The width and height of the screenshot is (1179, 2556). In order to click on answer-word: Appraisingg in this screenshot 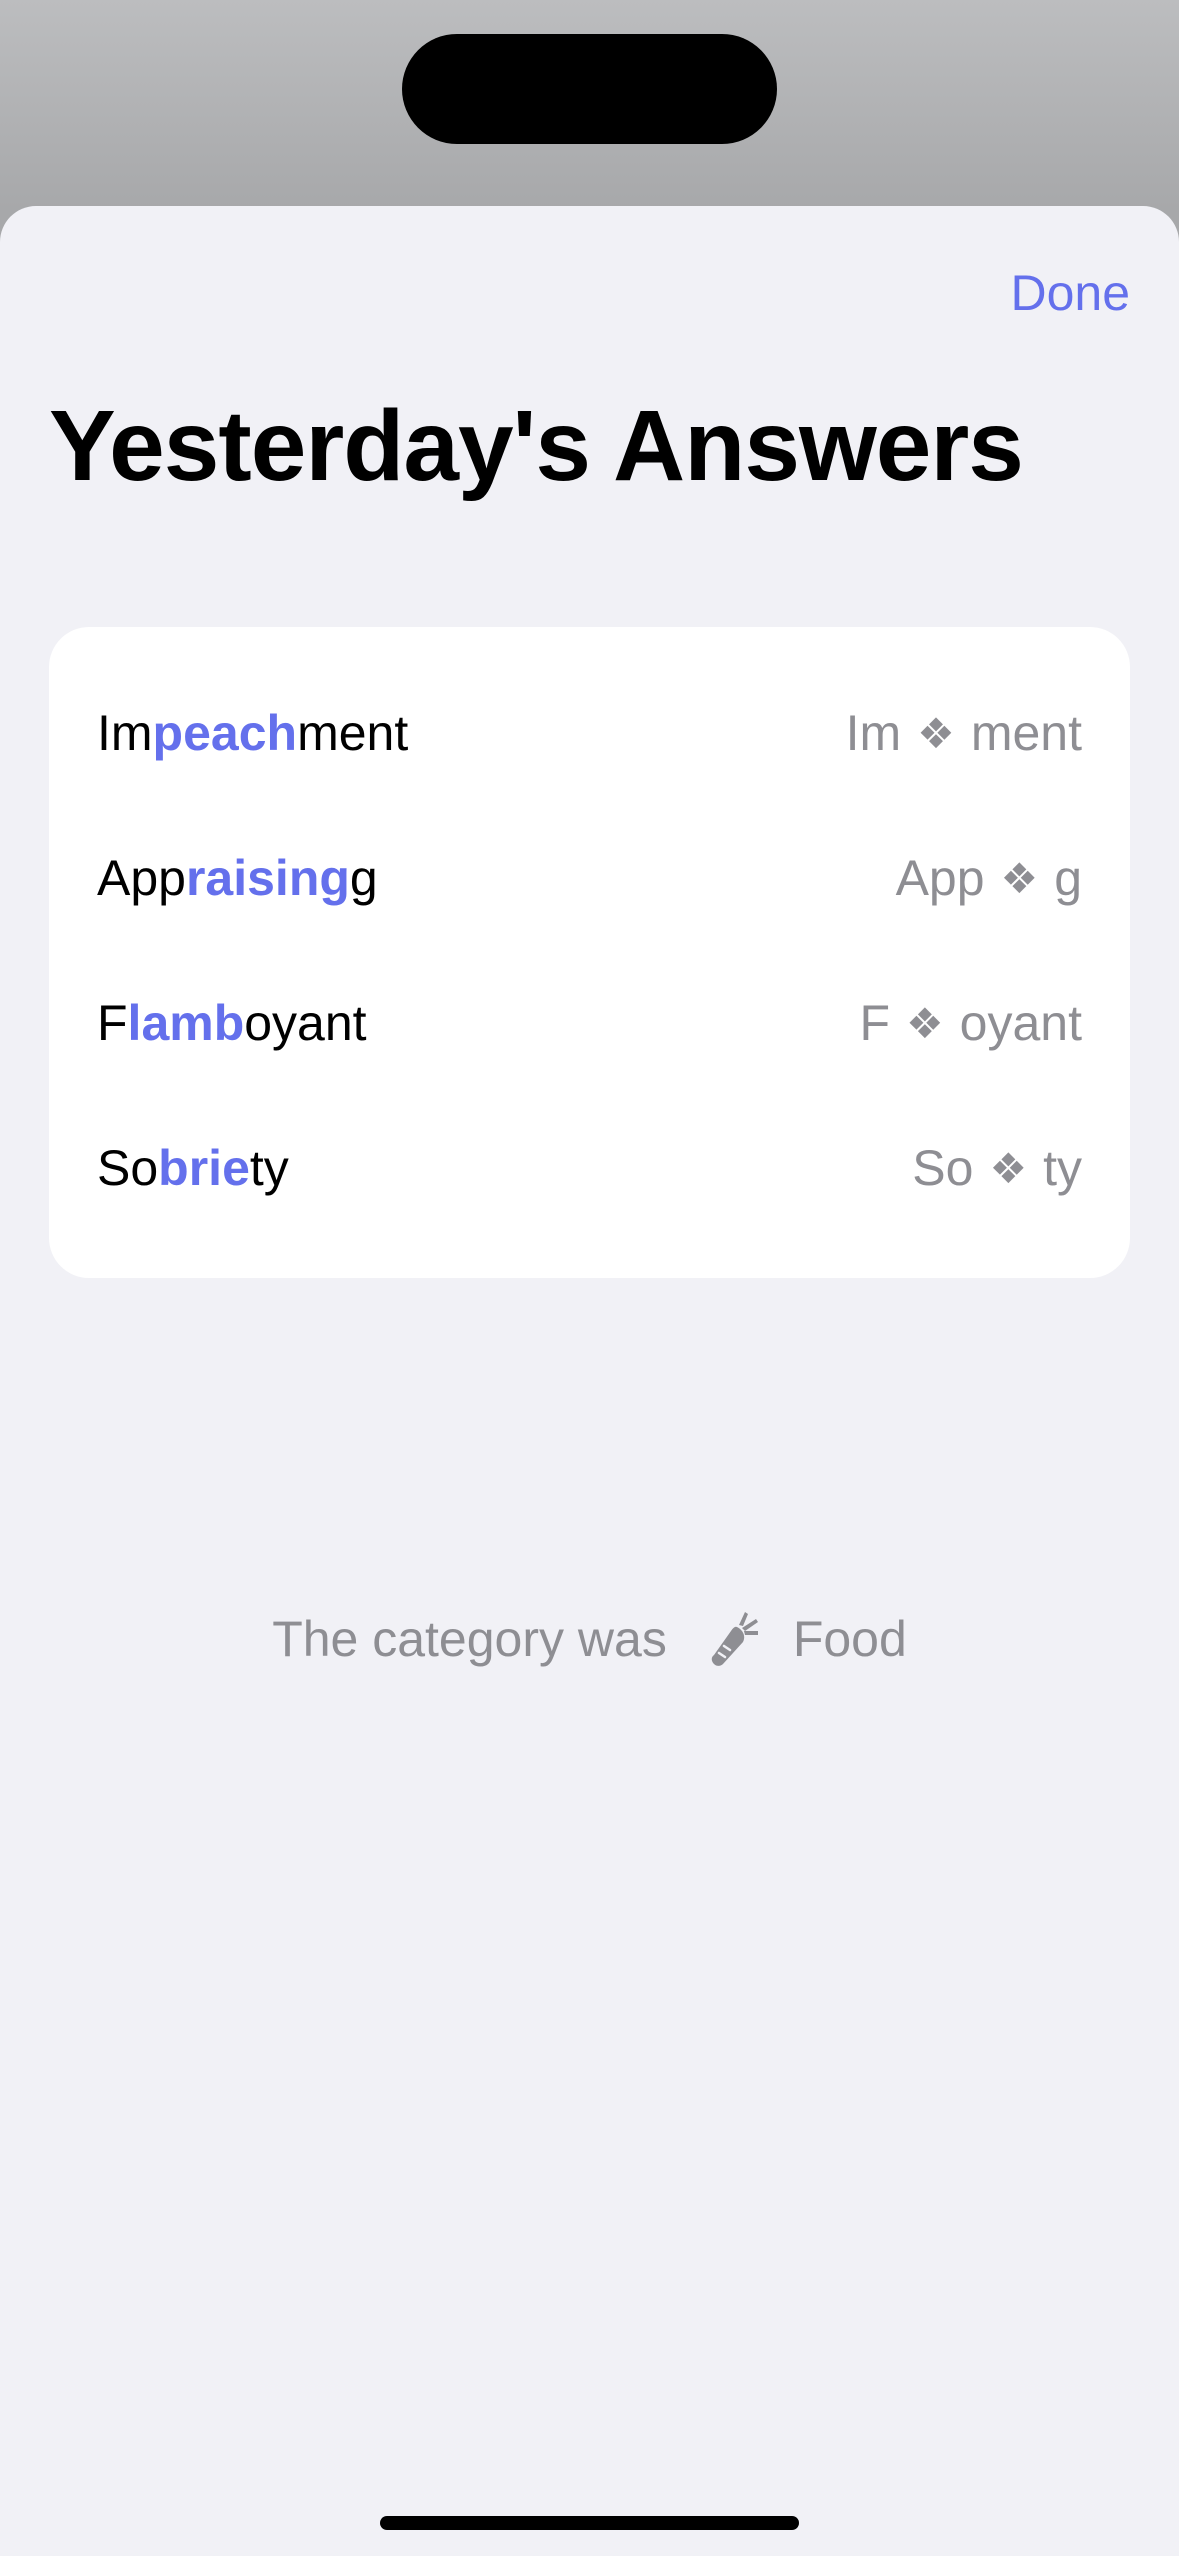, I will do `click(237, 878)`.